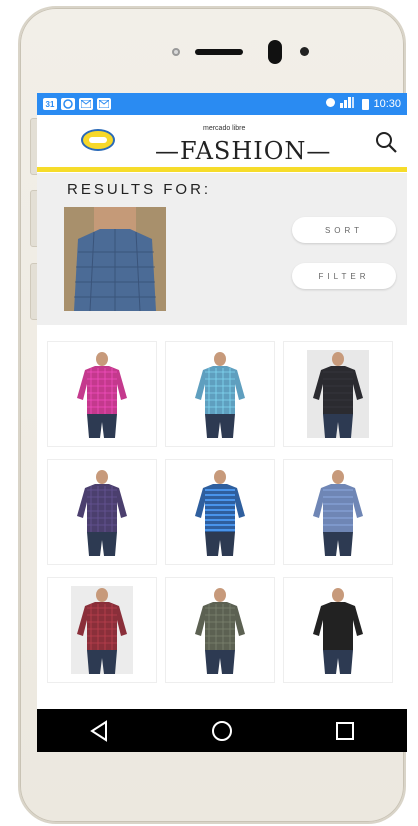 This screenshot has height=826, width=418. I want to click on home-button, so click(222, 731).